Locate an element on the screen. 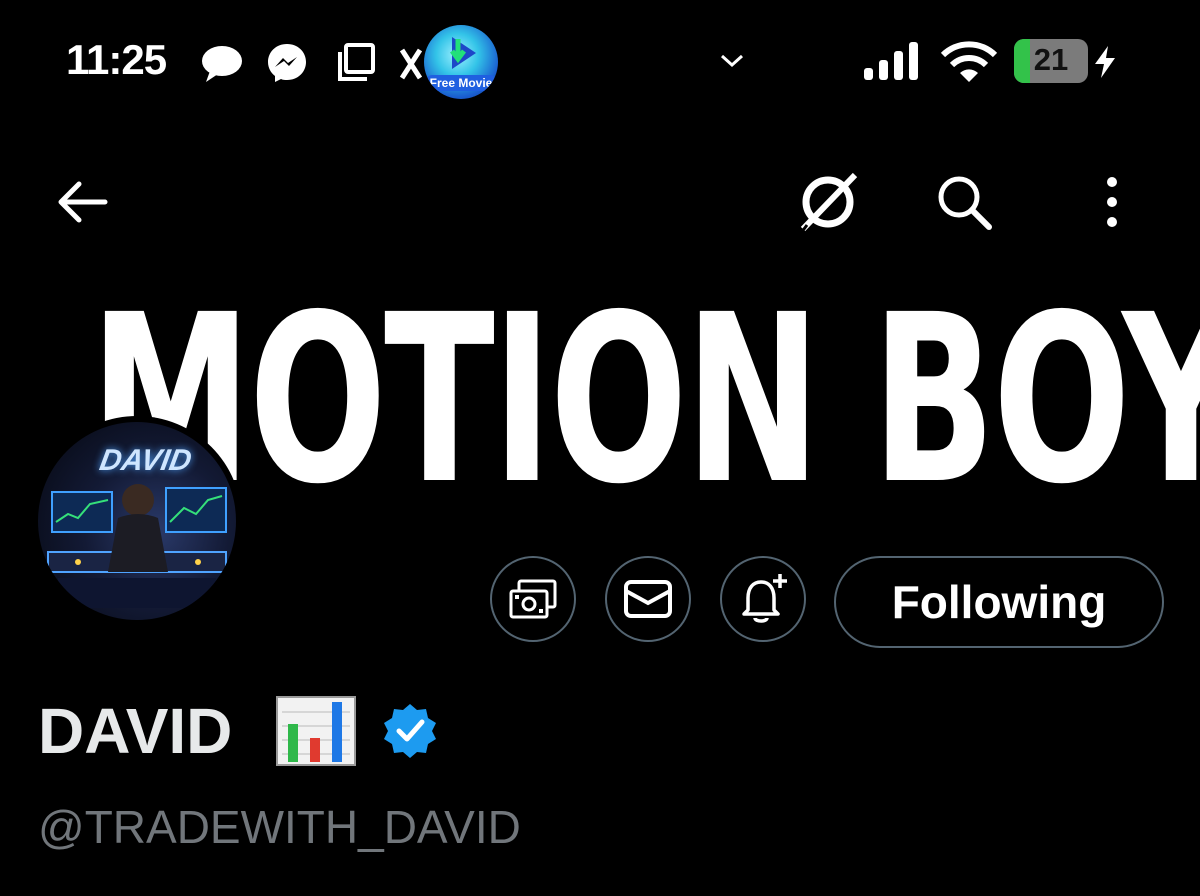  notification-bell-plus-icon is located at coordinates (764, 598).